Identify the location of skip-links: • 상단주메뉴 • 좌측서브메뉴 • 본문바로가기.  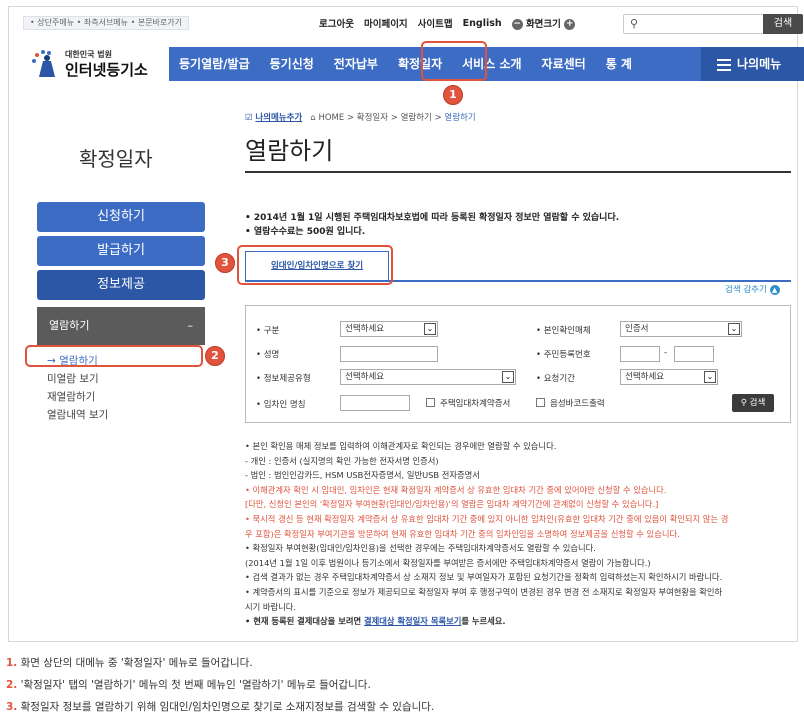
(106, 23).